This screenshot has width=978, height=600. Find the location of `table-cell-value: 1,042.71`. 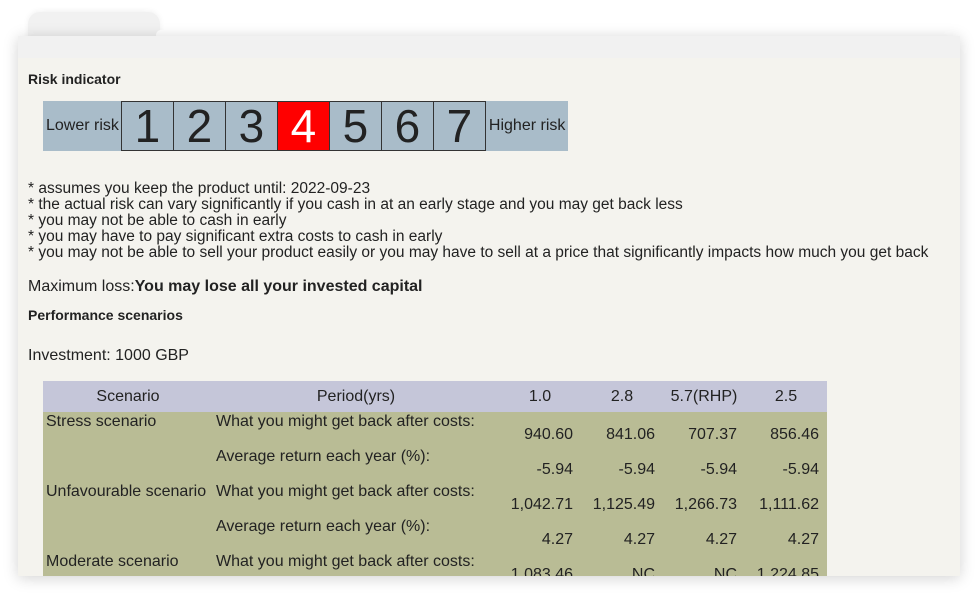

table-cell-value: 1,042.71 is located at coordinates (540, 499).